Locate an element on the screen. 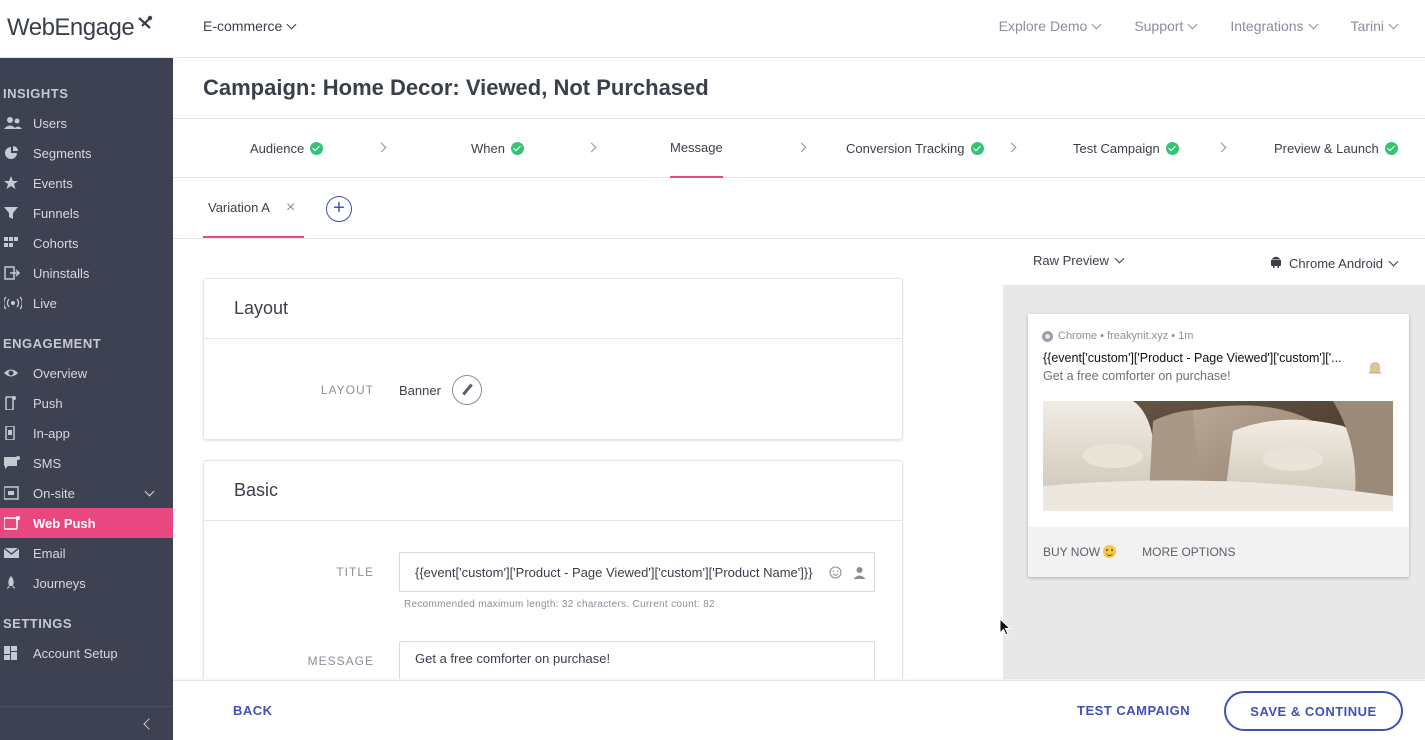 The image size is (1425, 740). test-campaign-button: TEST CAMPAIGN is located at coordinates (1133, 710).